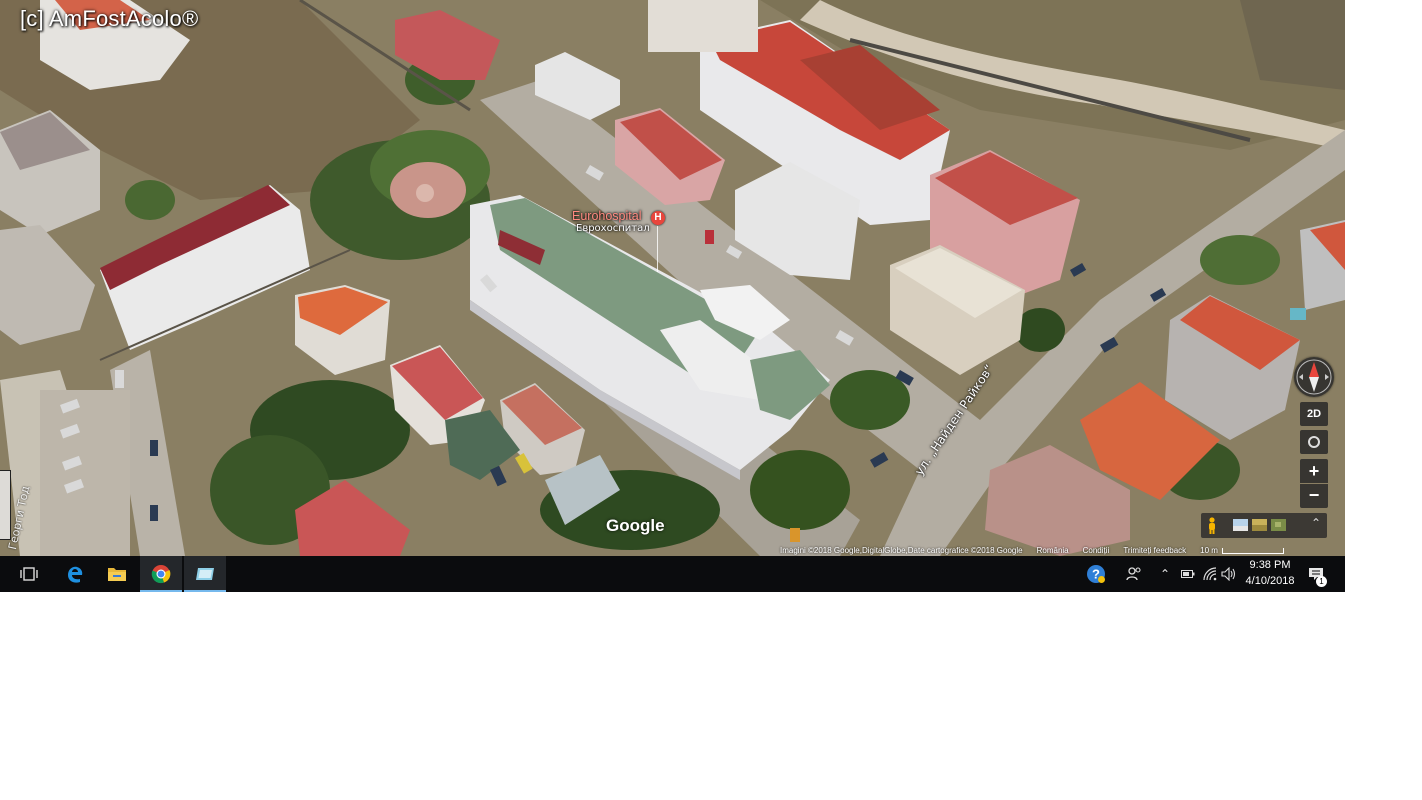  Describe the element at coordinates (1314, 496) in the screenshot. I see `zoom-out-button: −` at that location.